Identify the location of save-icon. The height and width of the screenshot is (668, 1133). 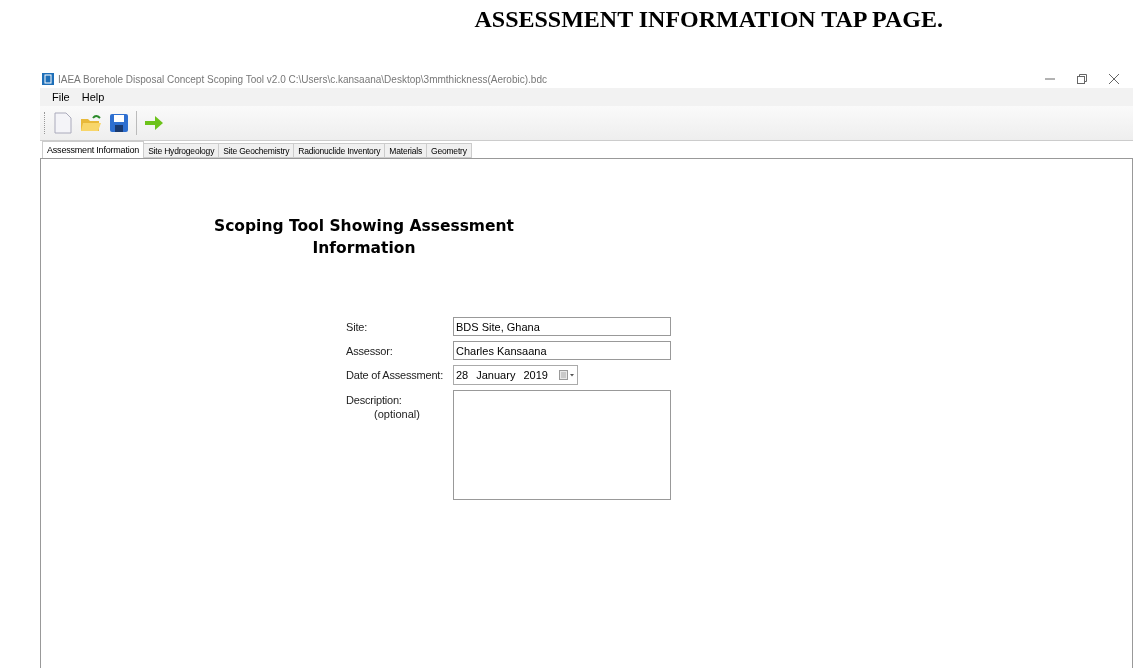
(119, 123).